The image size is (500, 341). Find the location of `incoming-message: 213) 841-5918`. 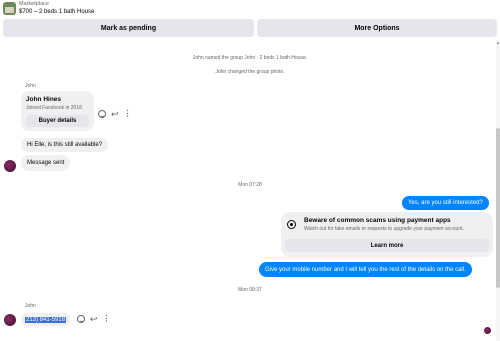

incoming-message: 213) 841-5918 is located at coordinates (46, 319).